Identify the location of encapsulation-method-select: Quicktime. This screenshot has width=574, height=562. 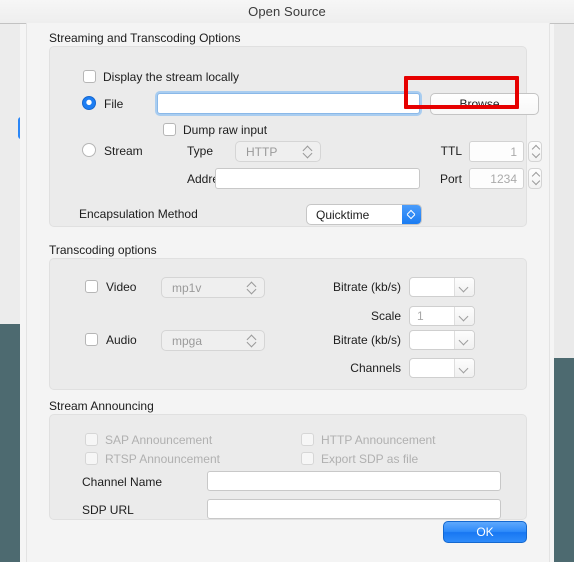
(364, 214).